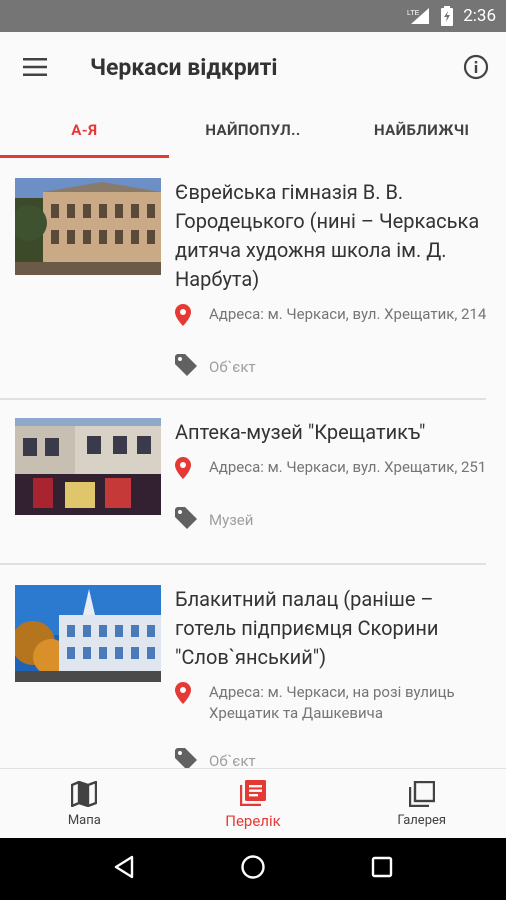  I want to click on page-title: Черкаси відкриті, so click(184, 67).